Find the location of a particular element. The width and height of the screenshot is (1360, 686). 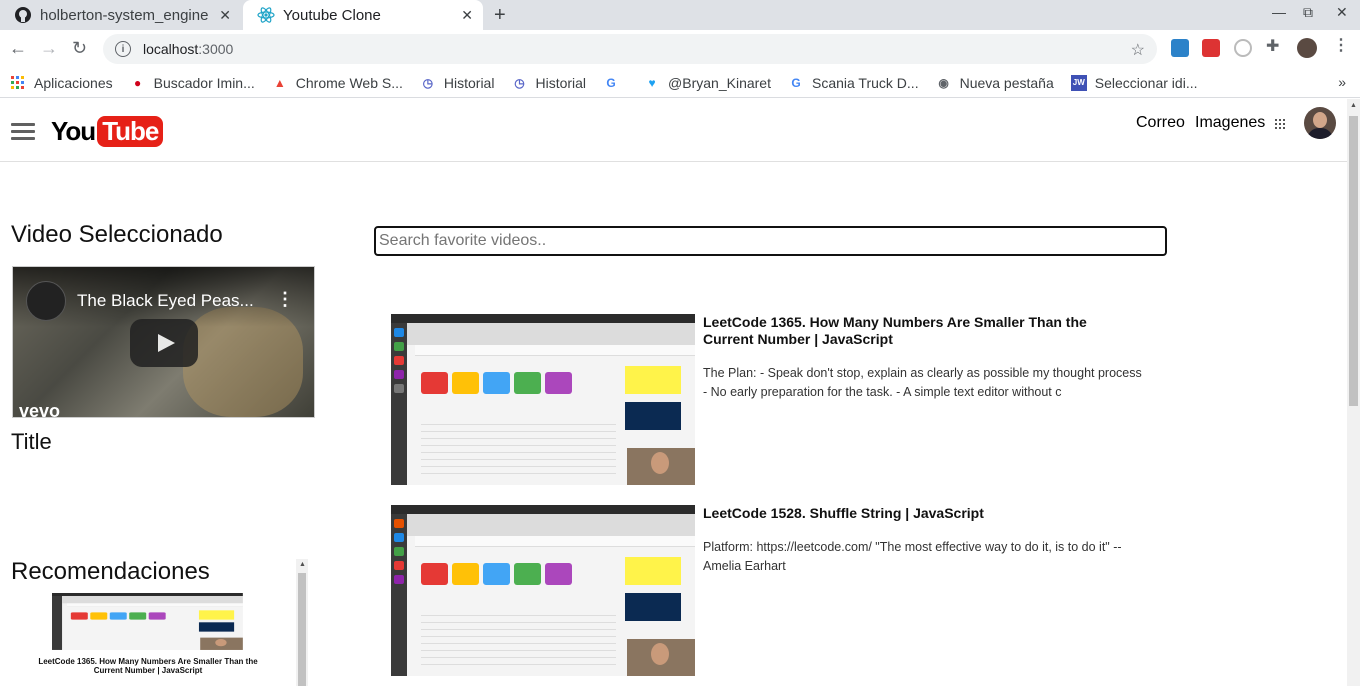

recommendations-scrollbar: ▲ is located at coordinates (302, 622).